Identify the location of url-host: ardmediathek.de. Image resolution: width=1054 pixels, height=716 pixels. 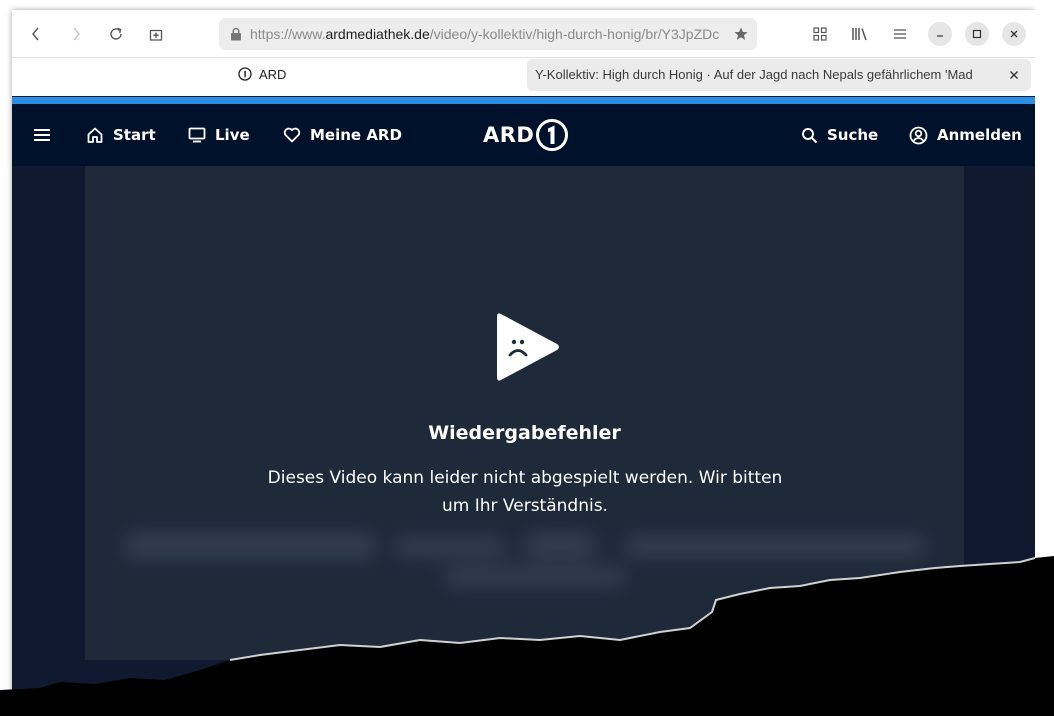
(377, 34).